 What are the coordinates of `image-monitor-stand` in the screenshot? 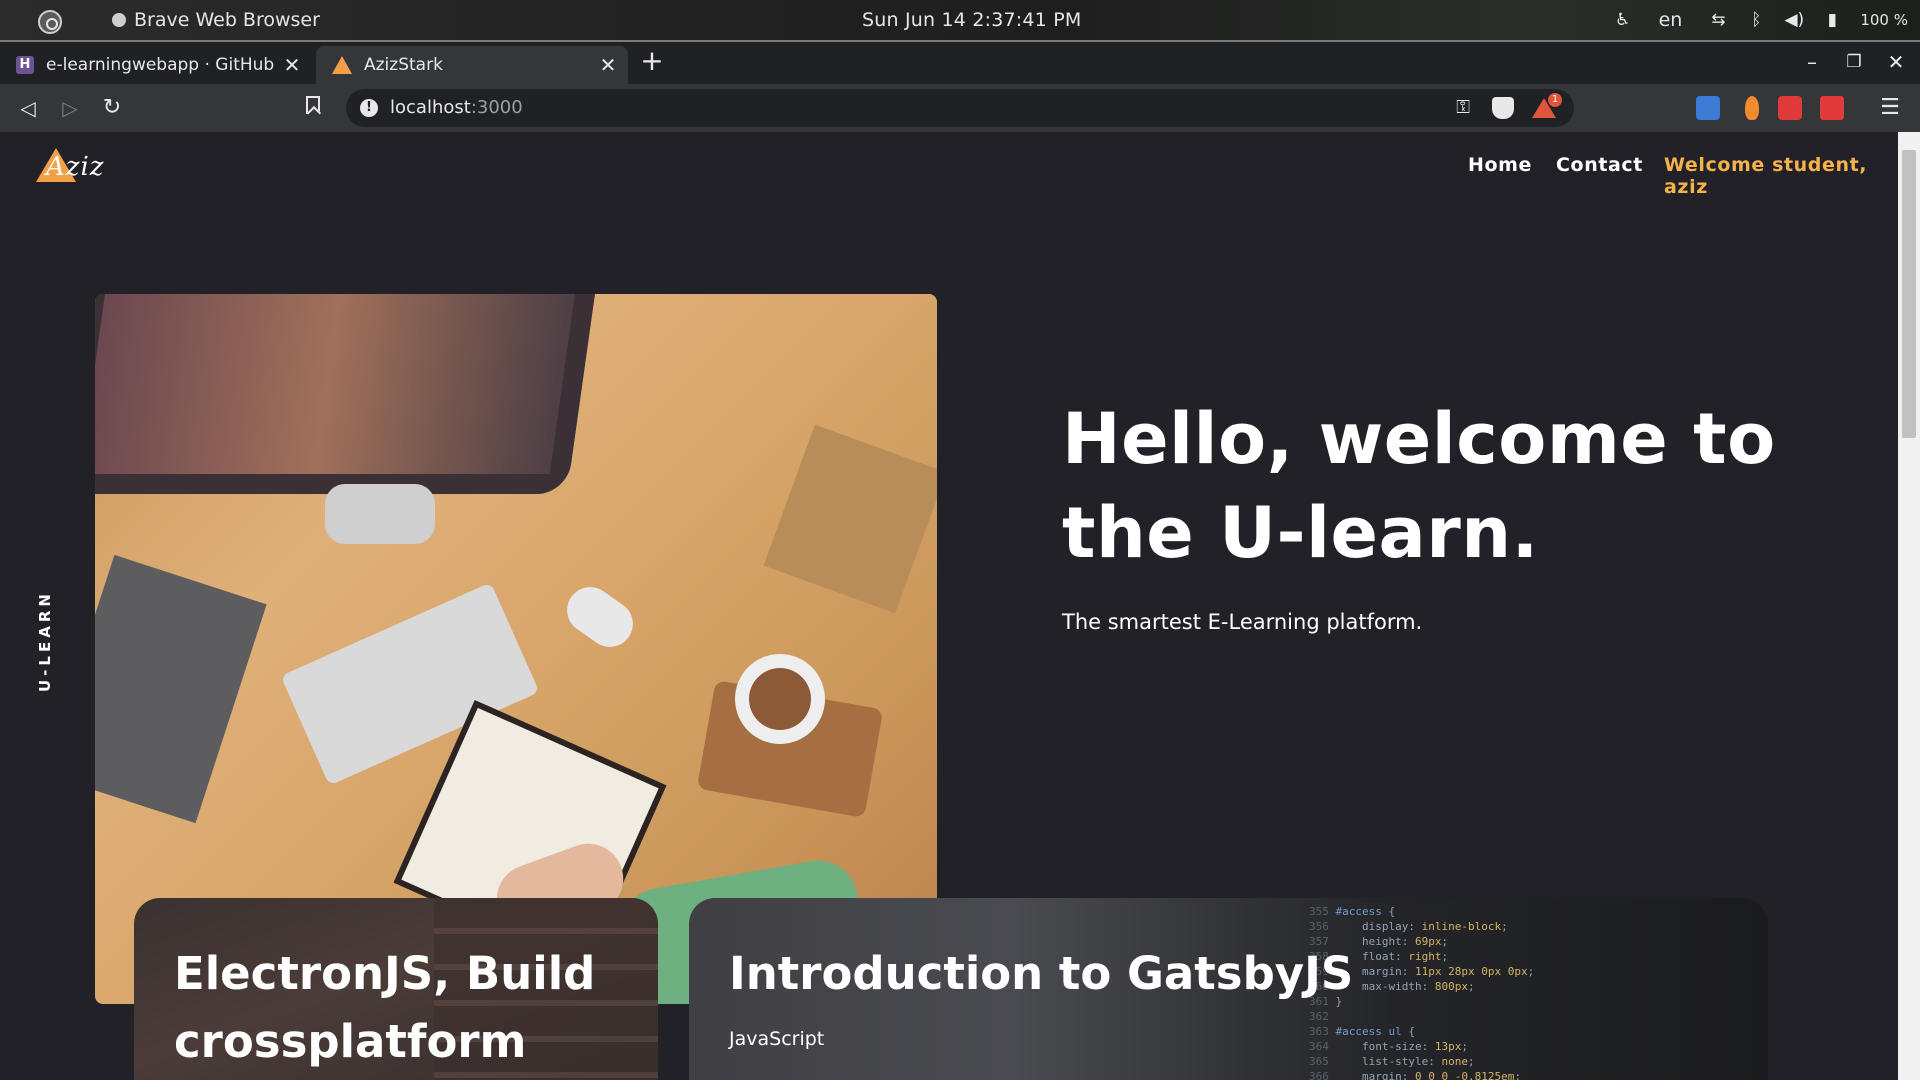 It's located at (380, 514).